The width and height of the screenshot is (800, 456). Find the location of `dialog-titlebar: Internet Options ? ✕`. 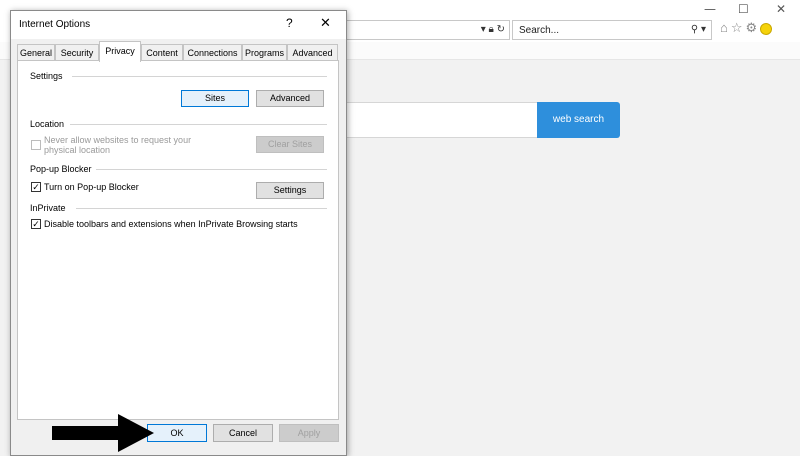

dialog-titlebar: Internet Options ? ✕ is located at coordinates (178, 25).